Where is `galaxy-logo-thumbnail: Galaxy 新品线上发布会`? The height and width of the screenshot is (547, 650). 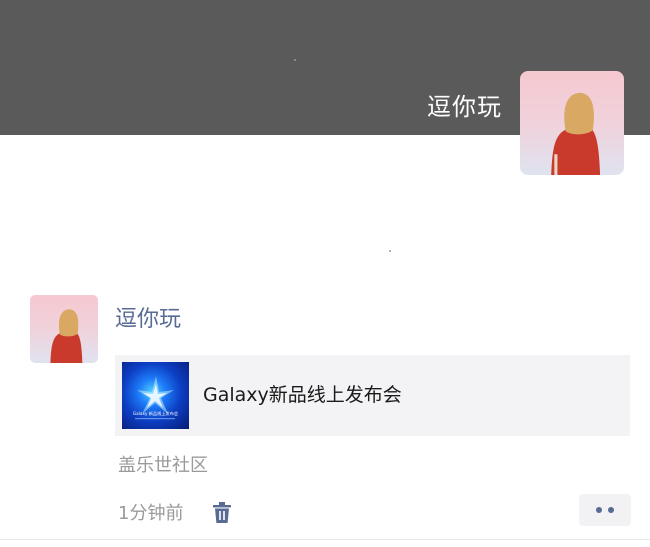
galaxy-logo-thumbnail: Galaxy 新品线上发布会 is located at coordinates (156, 398).